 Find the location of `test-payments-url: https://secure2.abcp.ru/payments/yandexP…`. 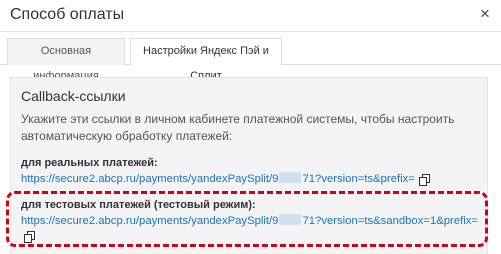

test-payments-url: https://secure2.abcp.ru/payments/yandexP… is located at coordinates (249, 220).